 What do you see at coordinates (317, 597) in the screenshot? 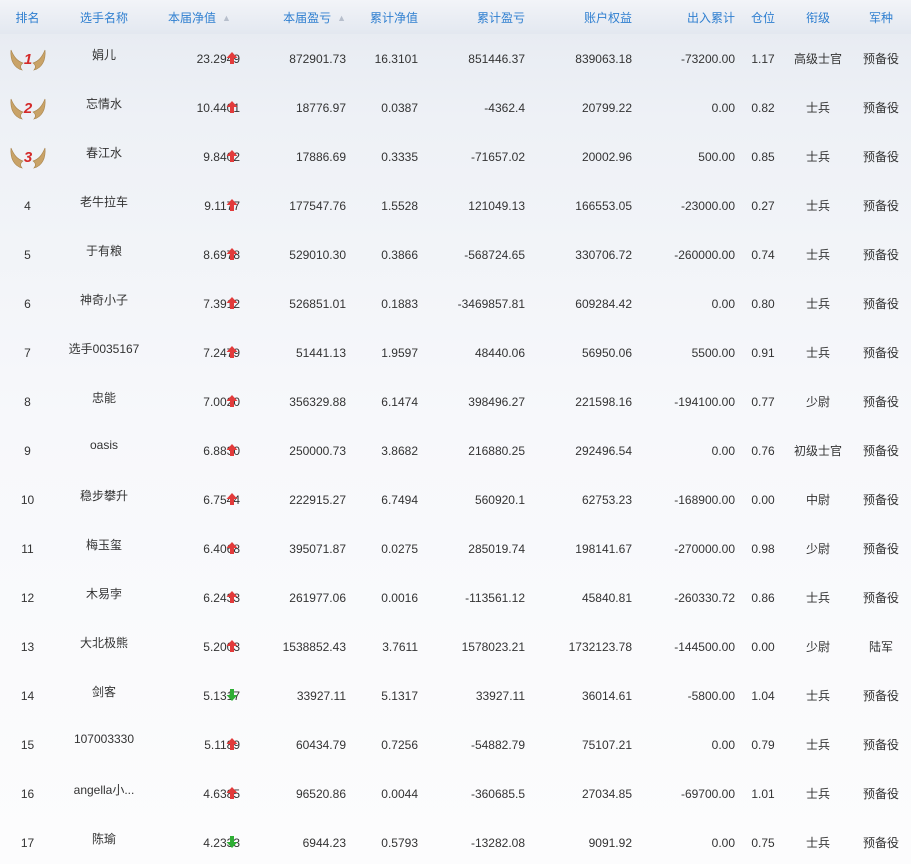
I see `current-pnl: 261977.06` at bounding box center [317, 597].